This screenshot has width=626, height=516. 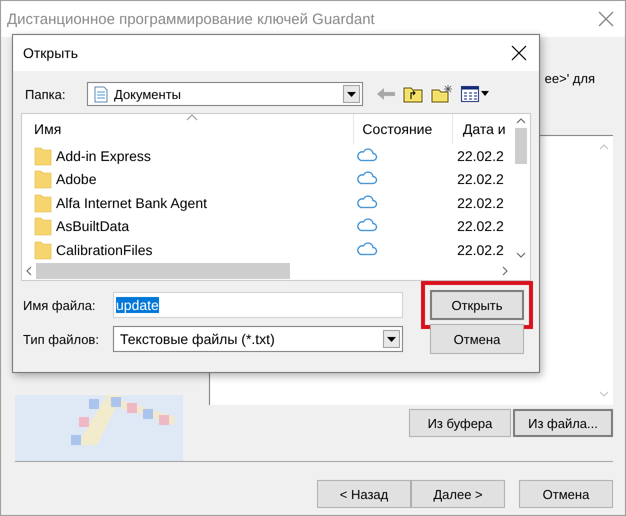 I want to click on column-header: Имя, so click(x=188, y=129).